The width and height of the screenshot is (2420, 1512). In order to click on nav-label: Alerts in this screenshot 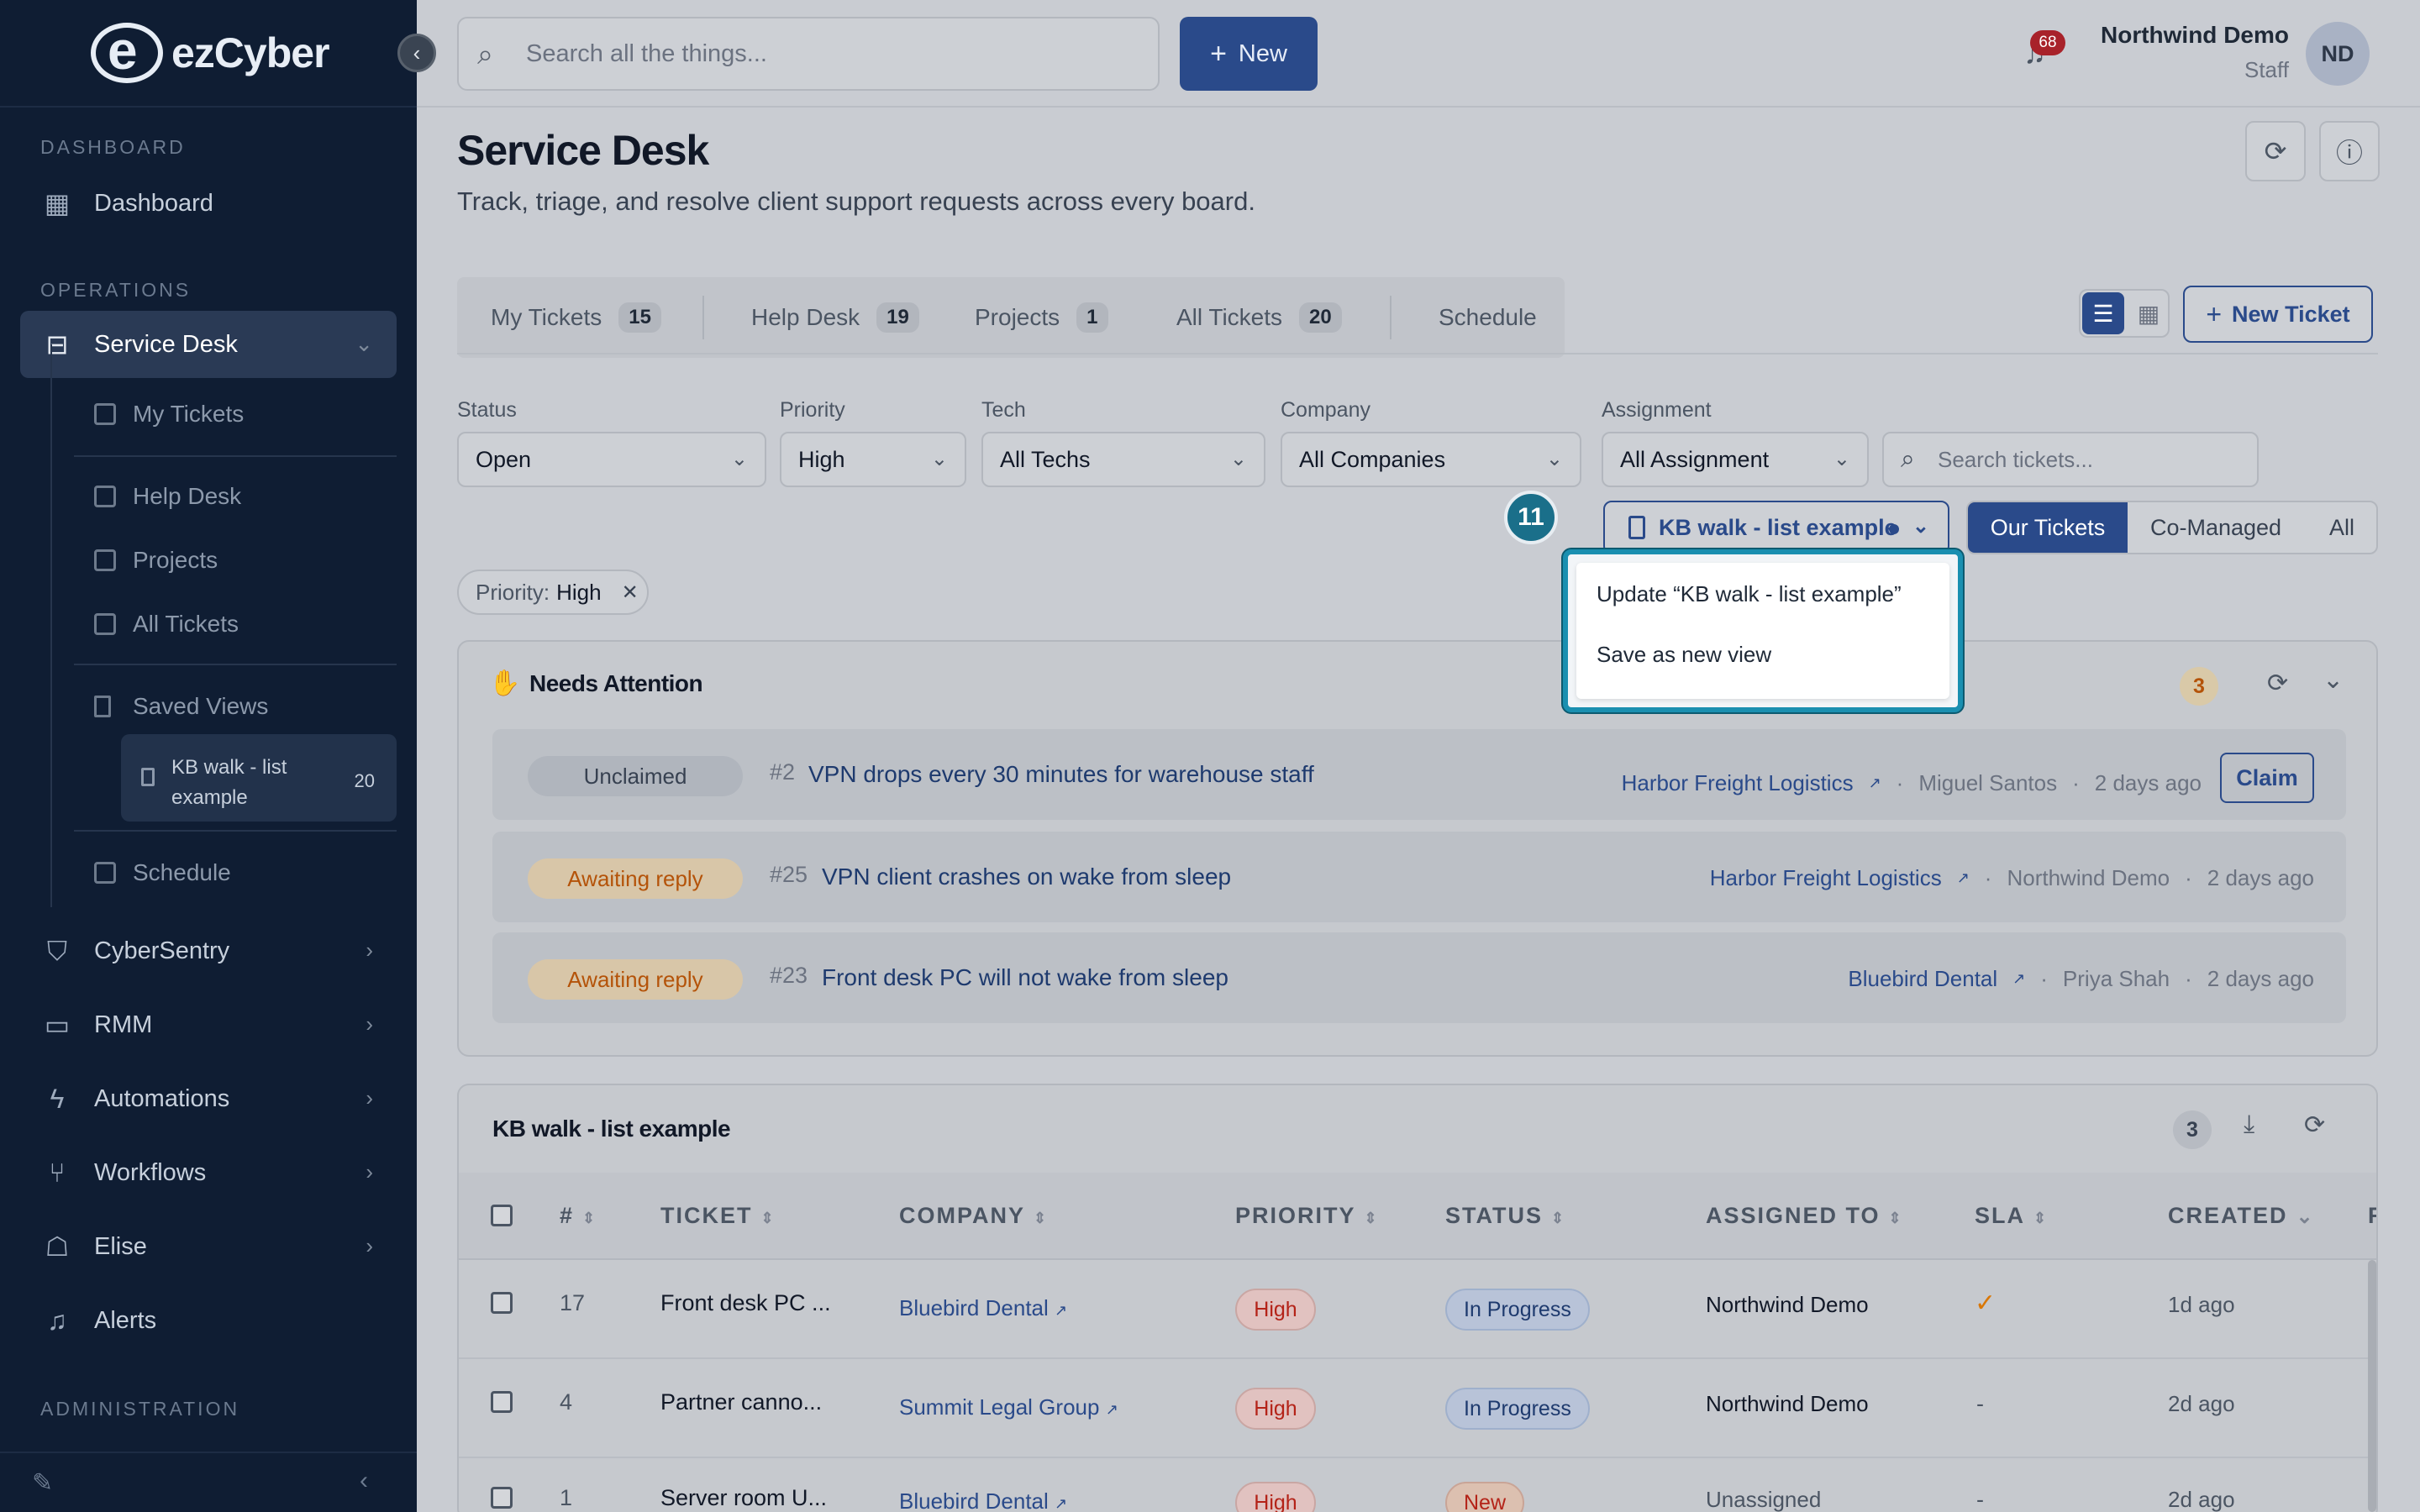, I will do `click(125, 1320)`.